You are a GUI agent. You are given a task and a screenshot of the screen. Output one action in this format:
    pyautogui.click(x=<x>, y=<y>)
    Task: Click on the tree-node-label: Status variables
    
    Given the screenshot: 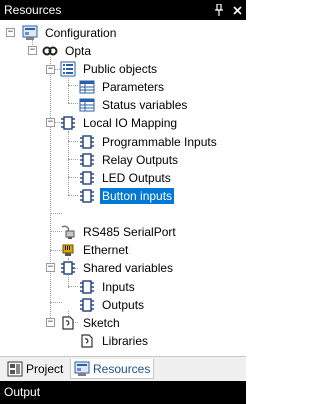 What is the action you would take?
    pyautogui.click(x=145, y=105)
    